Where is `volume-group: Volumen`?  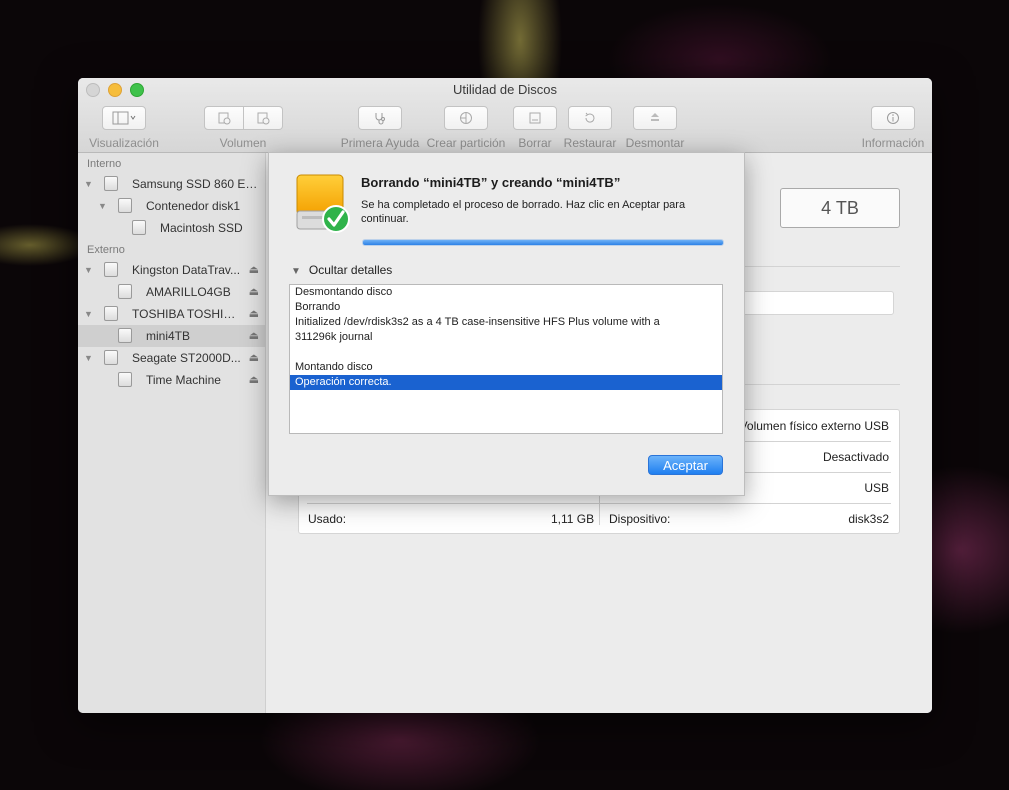 volume-group: Volumen is located at coordinates (243, 128).